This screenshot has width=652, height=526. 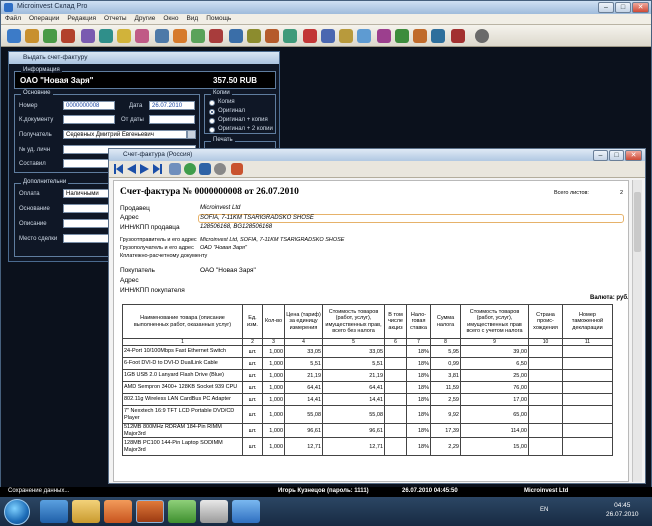 I want to click on radio-original-2copies, so click(x=212, y=130).